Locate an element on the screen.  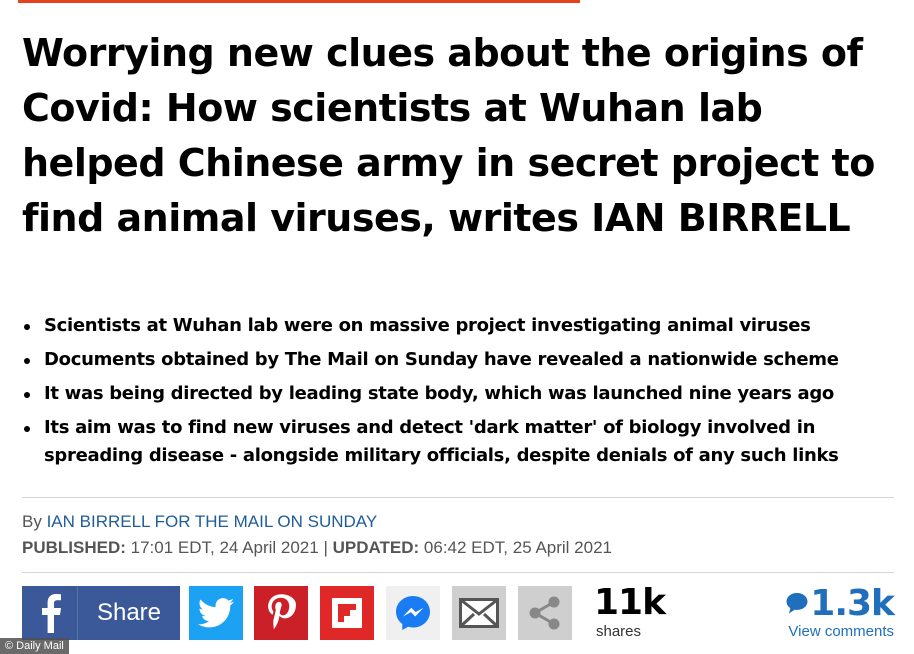
email-icon is located at coordinates (479, 613).